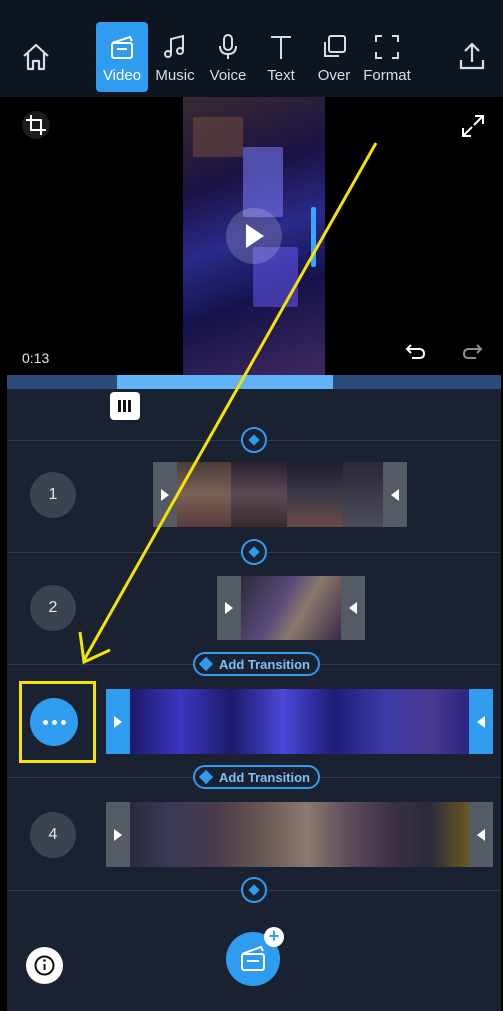  I want to click on playback-time: 0:13, so click(36, 358).